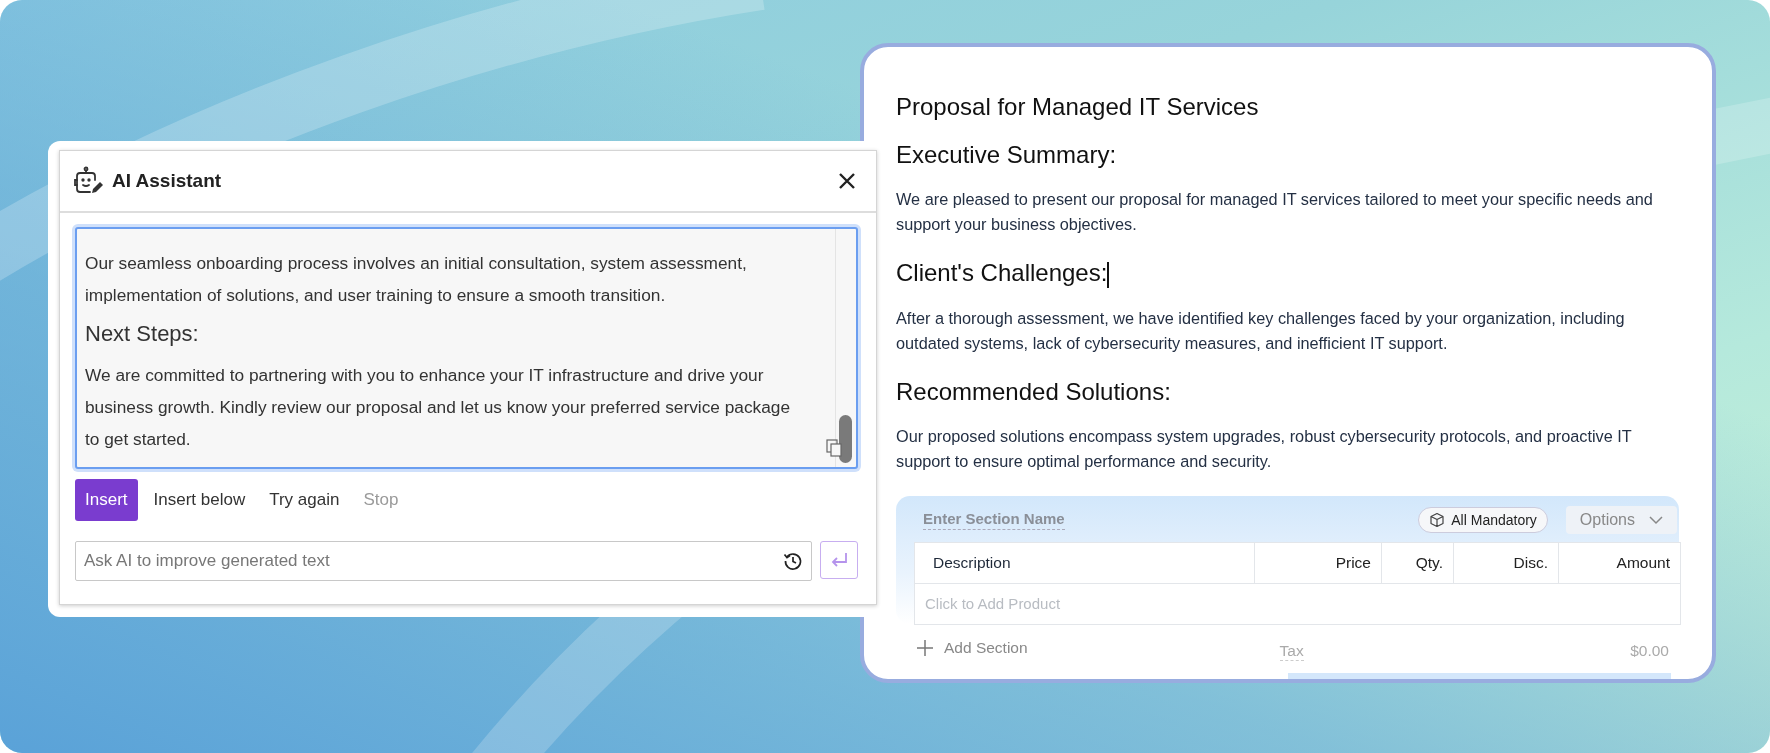 Image resolution: width=1770 pixels, height=753 pixels. I want to click on column-header: Description, so click(1085, 562).